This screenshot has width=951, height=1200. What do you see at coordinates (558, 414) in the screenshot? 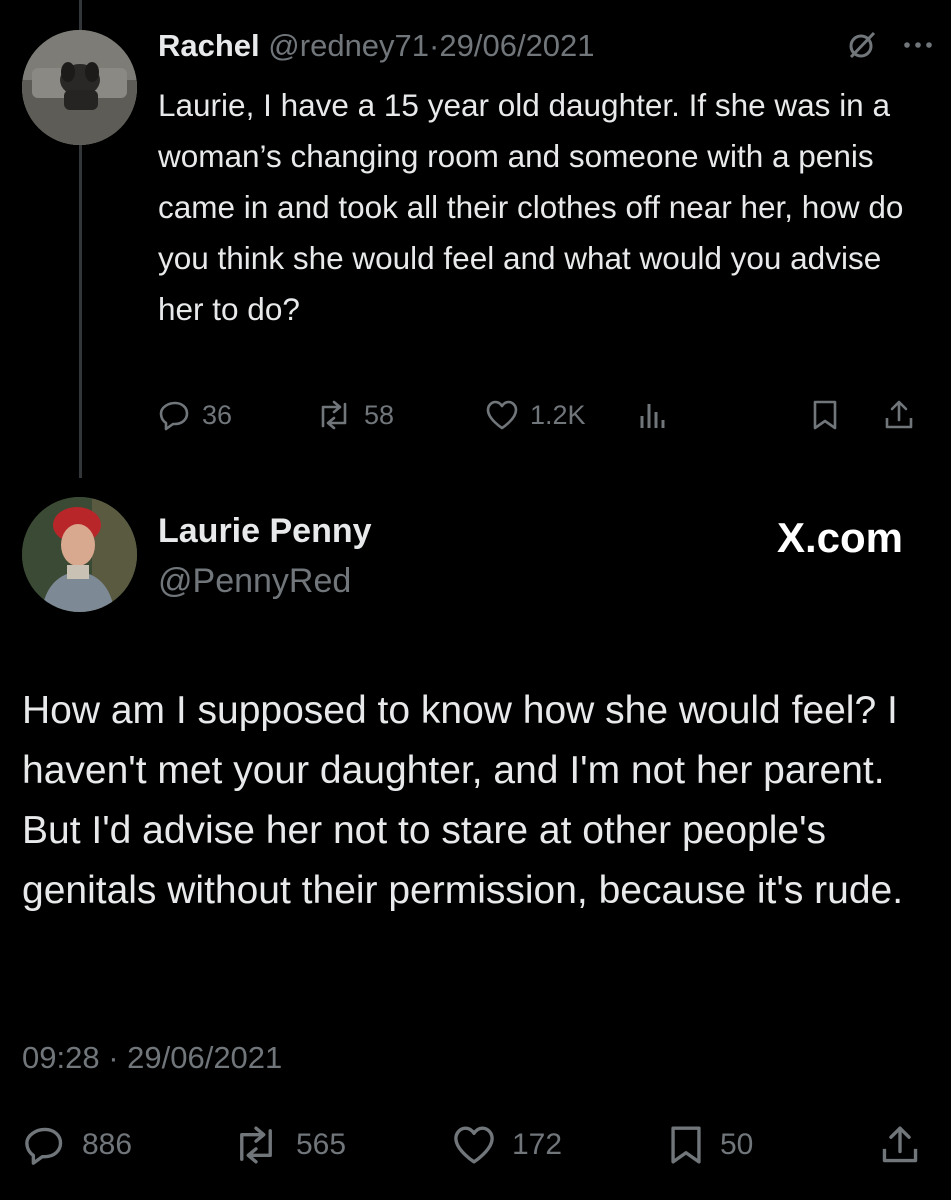
I see `like-count: 1.2K` at bounding box center [558, 414].